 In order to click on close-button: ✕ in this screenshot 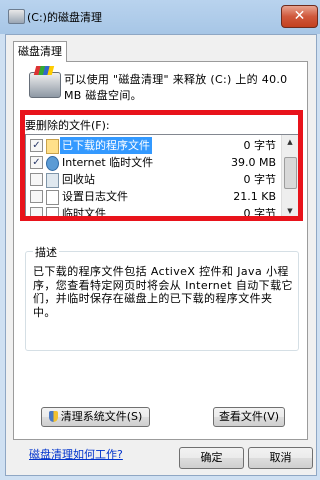, I will do `click(299, 16)`.